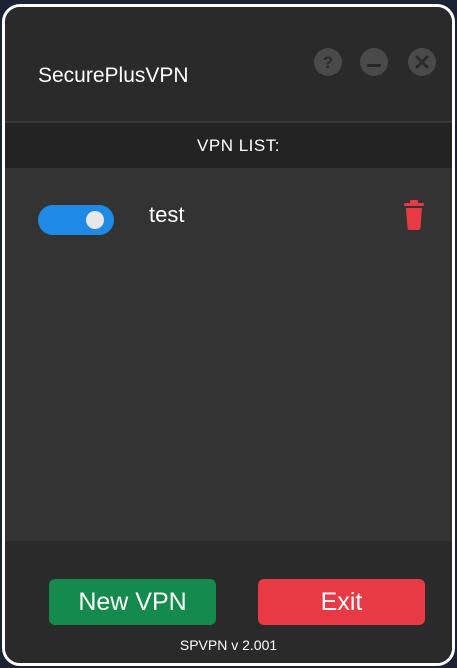 This screenshot has width=457, height=668. I want to click on vpn-list-item: test, so click(228, 218).